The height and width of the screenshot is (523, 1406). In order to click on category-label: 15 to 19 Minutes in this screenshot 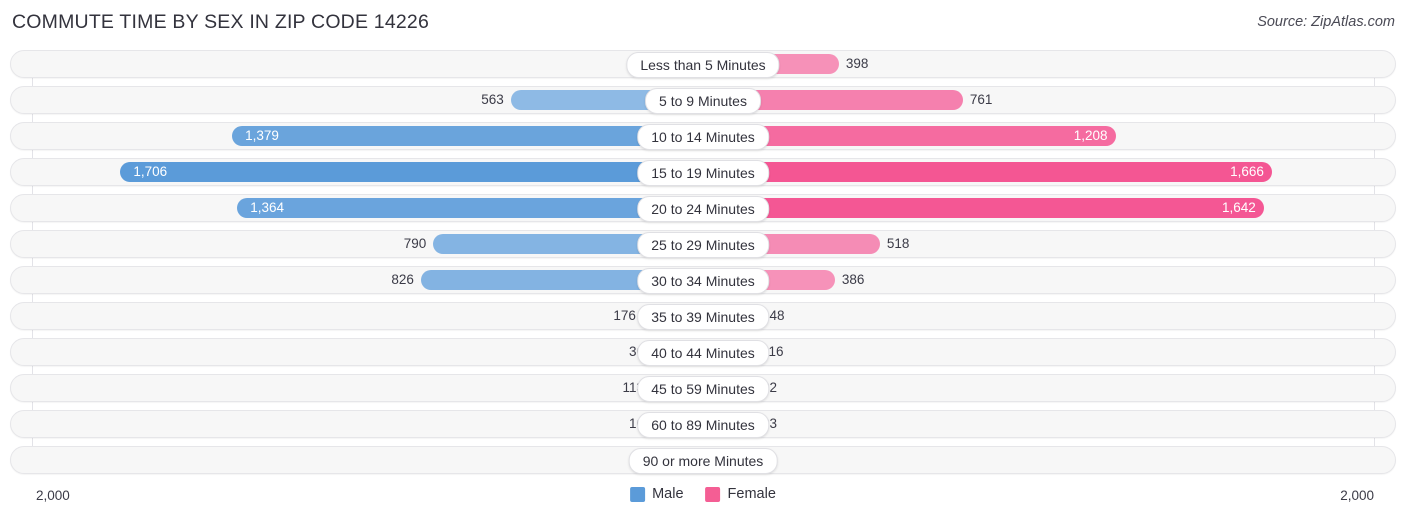, I will do `click(703, 173)`.